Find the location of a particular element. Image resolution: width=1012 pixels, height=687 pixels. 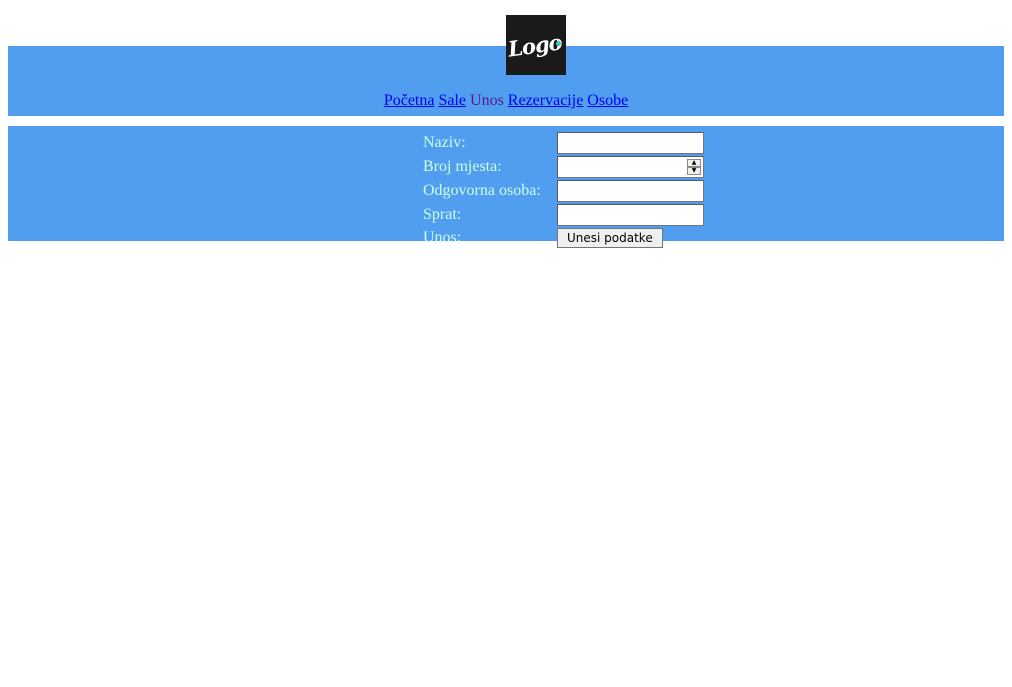

logo: Logo is located at coordinates (536, 45).